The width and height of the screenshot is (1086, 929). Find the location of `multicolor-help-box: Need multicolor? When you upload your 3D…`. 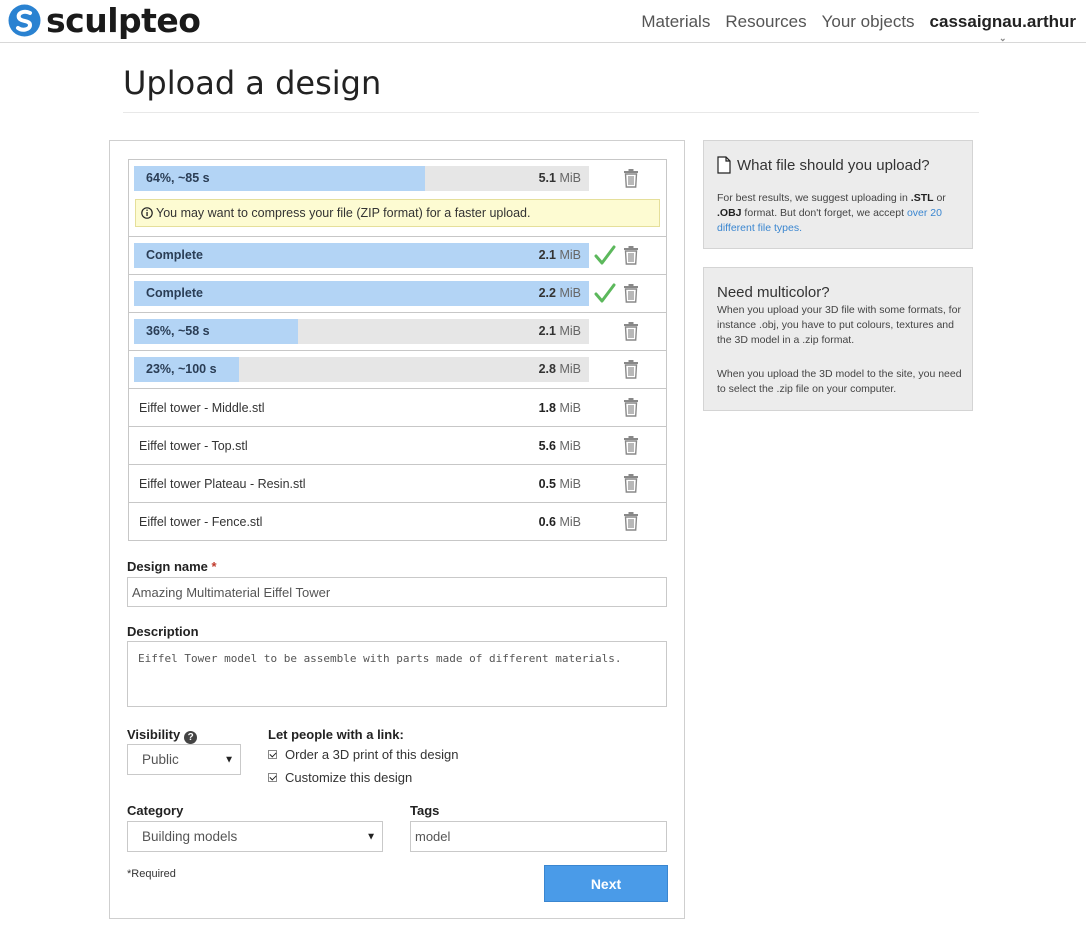

multicolor-help-box: Need multicolor? When you upload your 3D… is located at coordinates (838, 339).